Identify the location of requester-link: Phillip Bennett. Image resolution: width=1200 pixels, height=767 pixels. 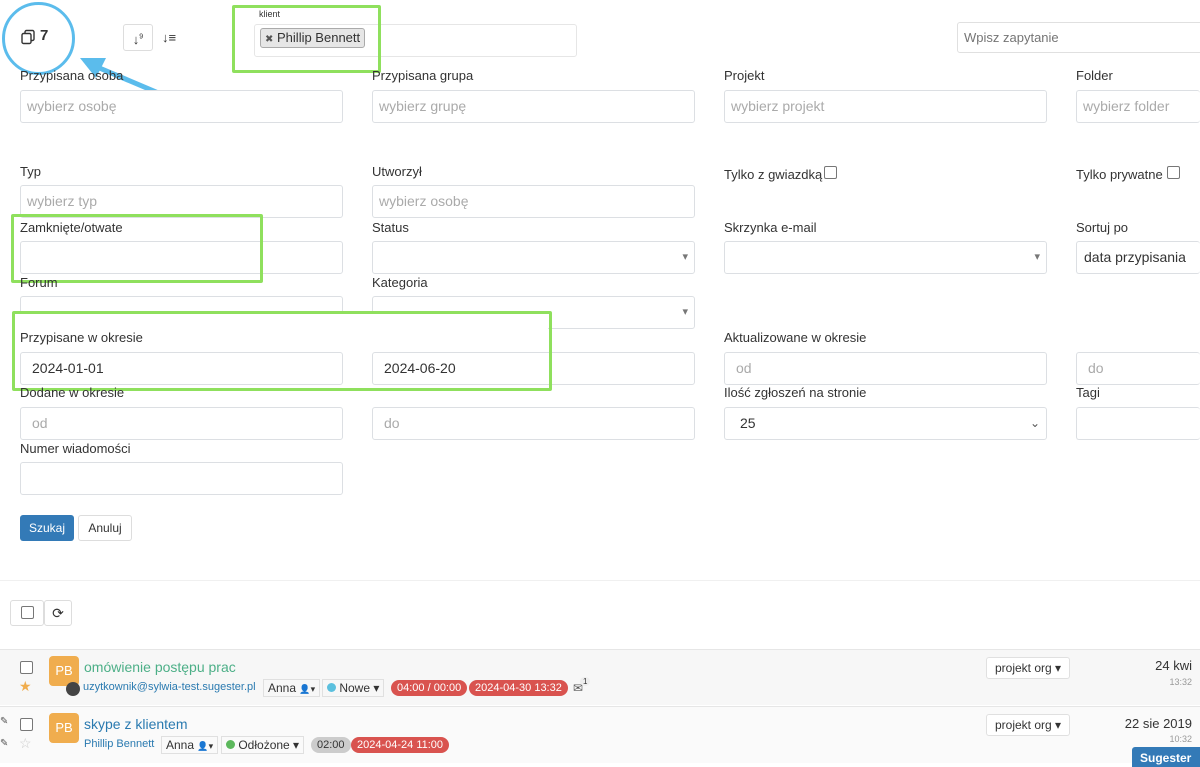
(119, 744).